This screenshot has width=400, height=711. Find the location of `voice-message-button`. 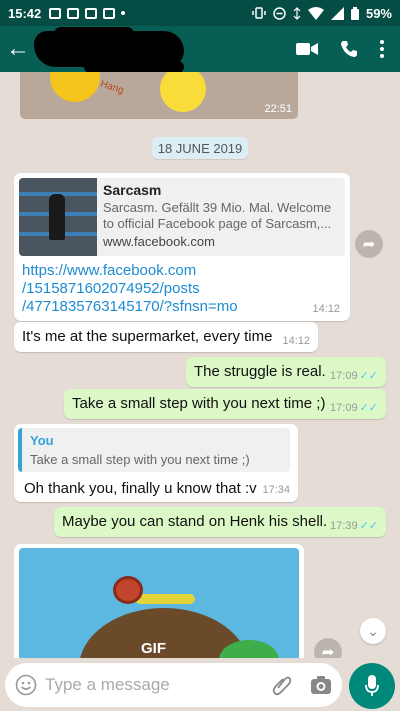

voice-message-button is located at coordinates (372, 686).